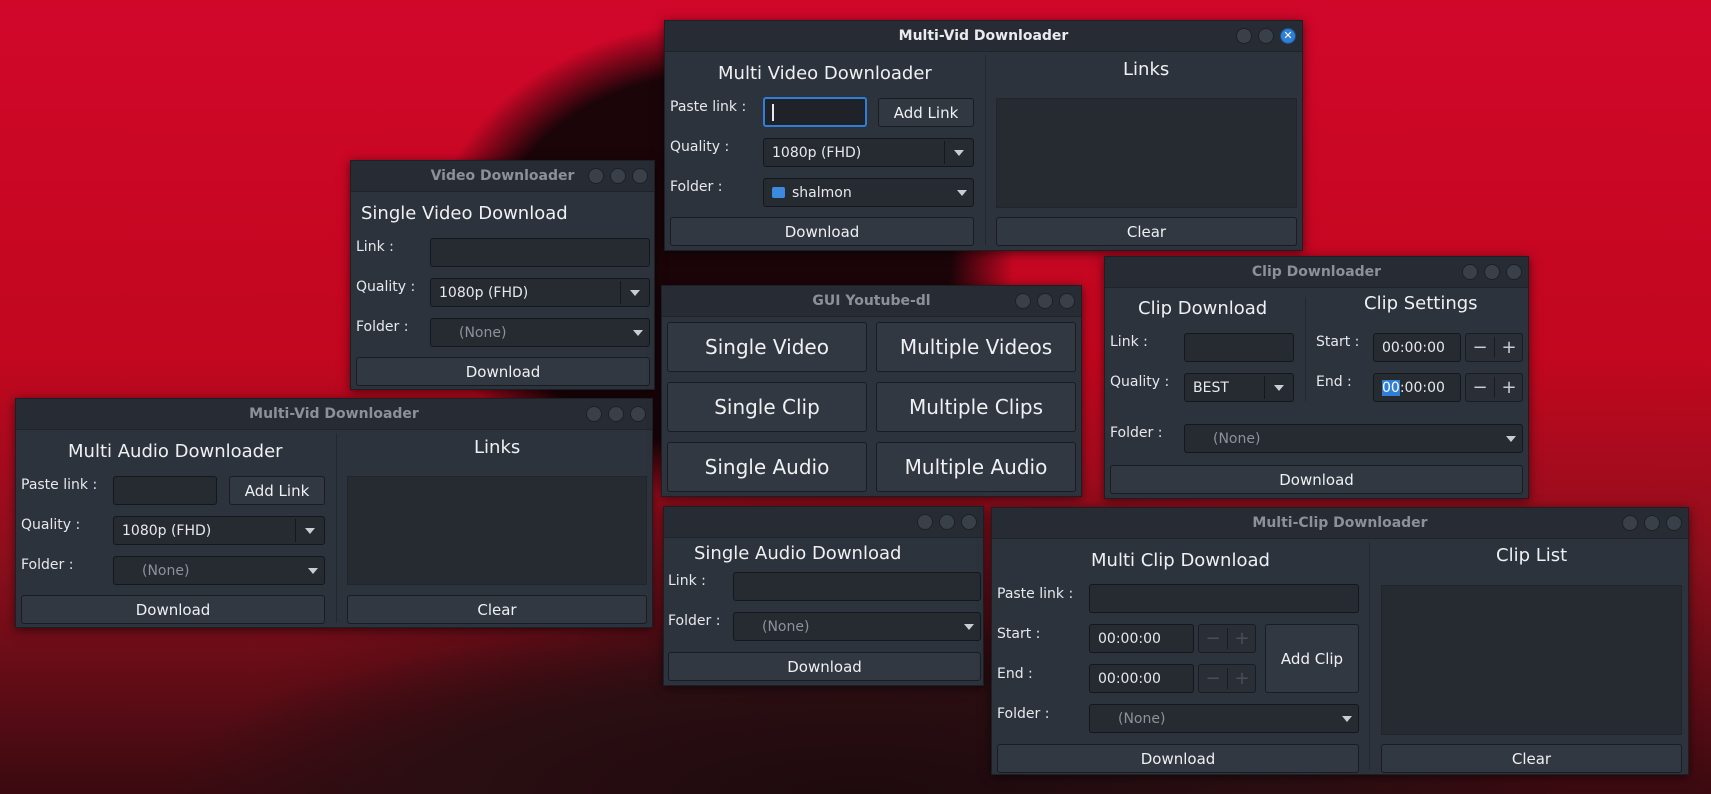 This screenshot has width=1711, height=794. Describe the element at coordinates (1129, 639) in the screenshot. I see `start-time-value: 00:00:00` at that location.